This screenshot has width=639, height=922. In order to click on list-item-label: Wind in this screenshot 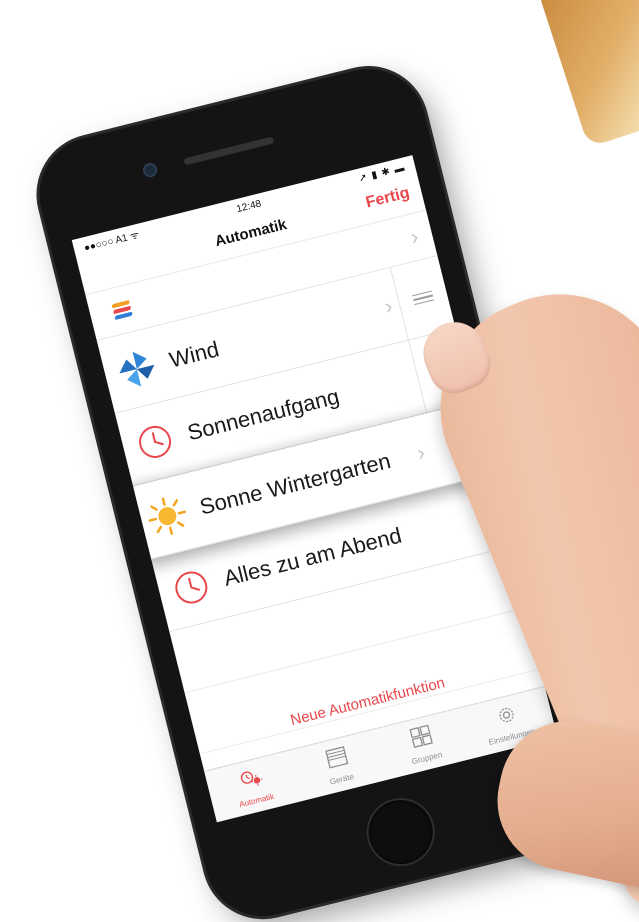, I will do `click(194, 354)`.